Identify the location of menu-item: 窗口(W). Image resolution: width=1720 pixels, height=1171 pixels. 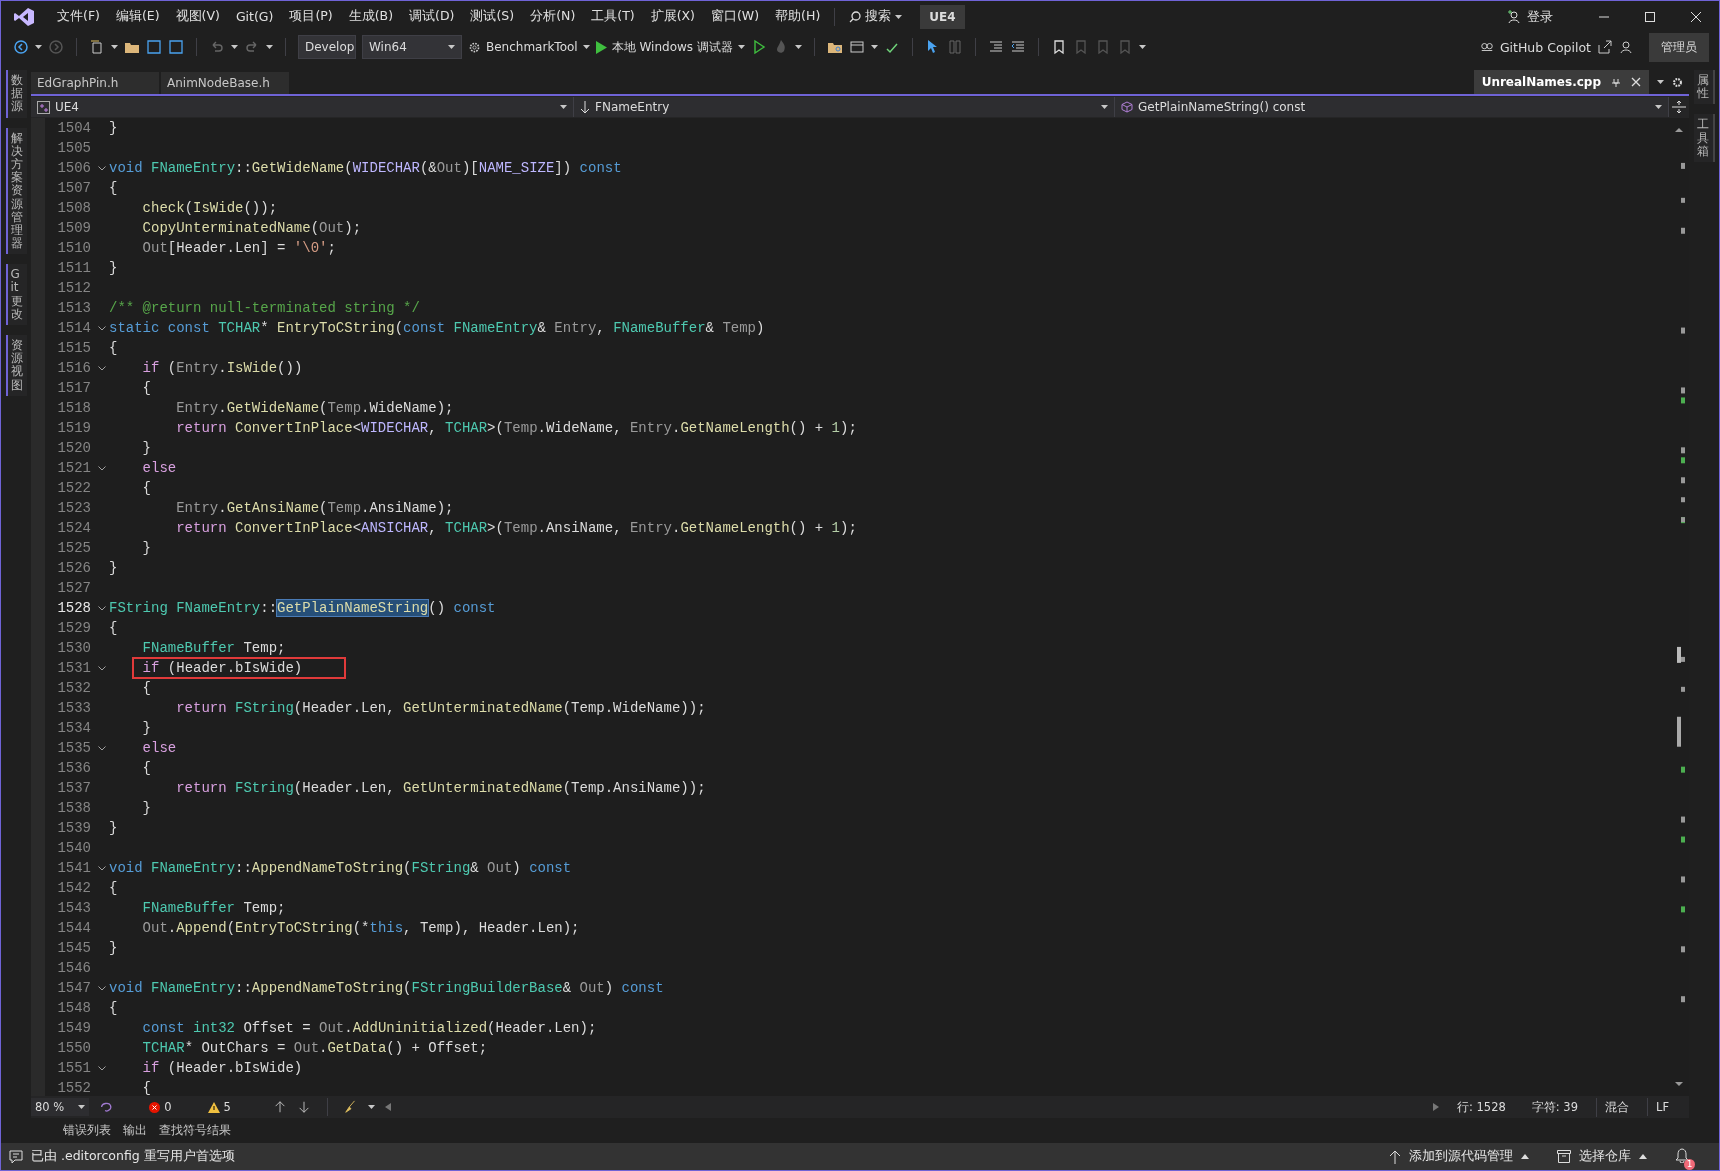
(735, 16).